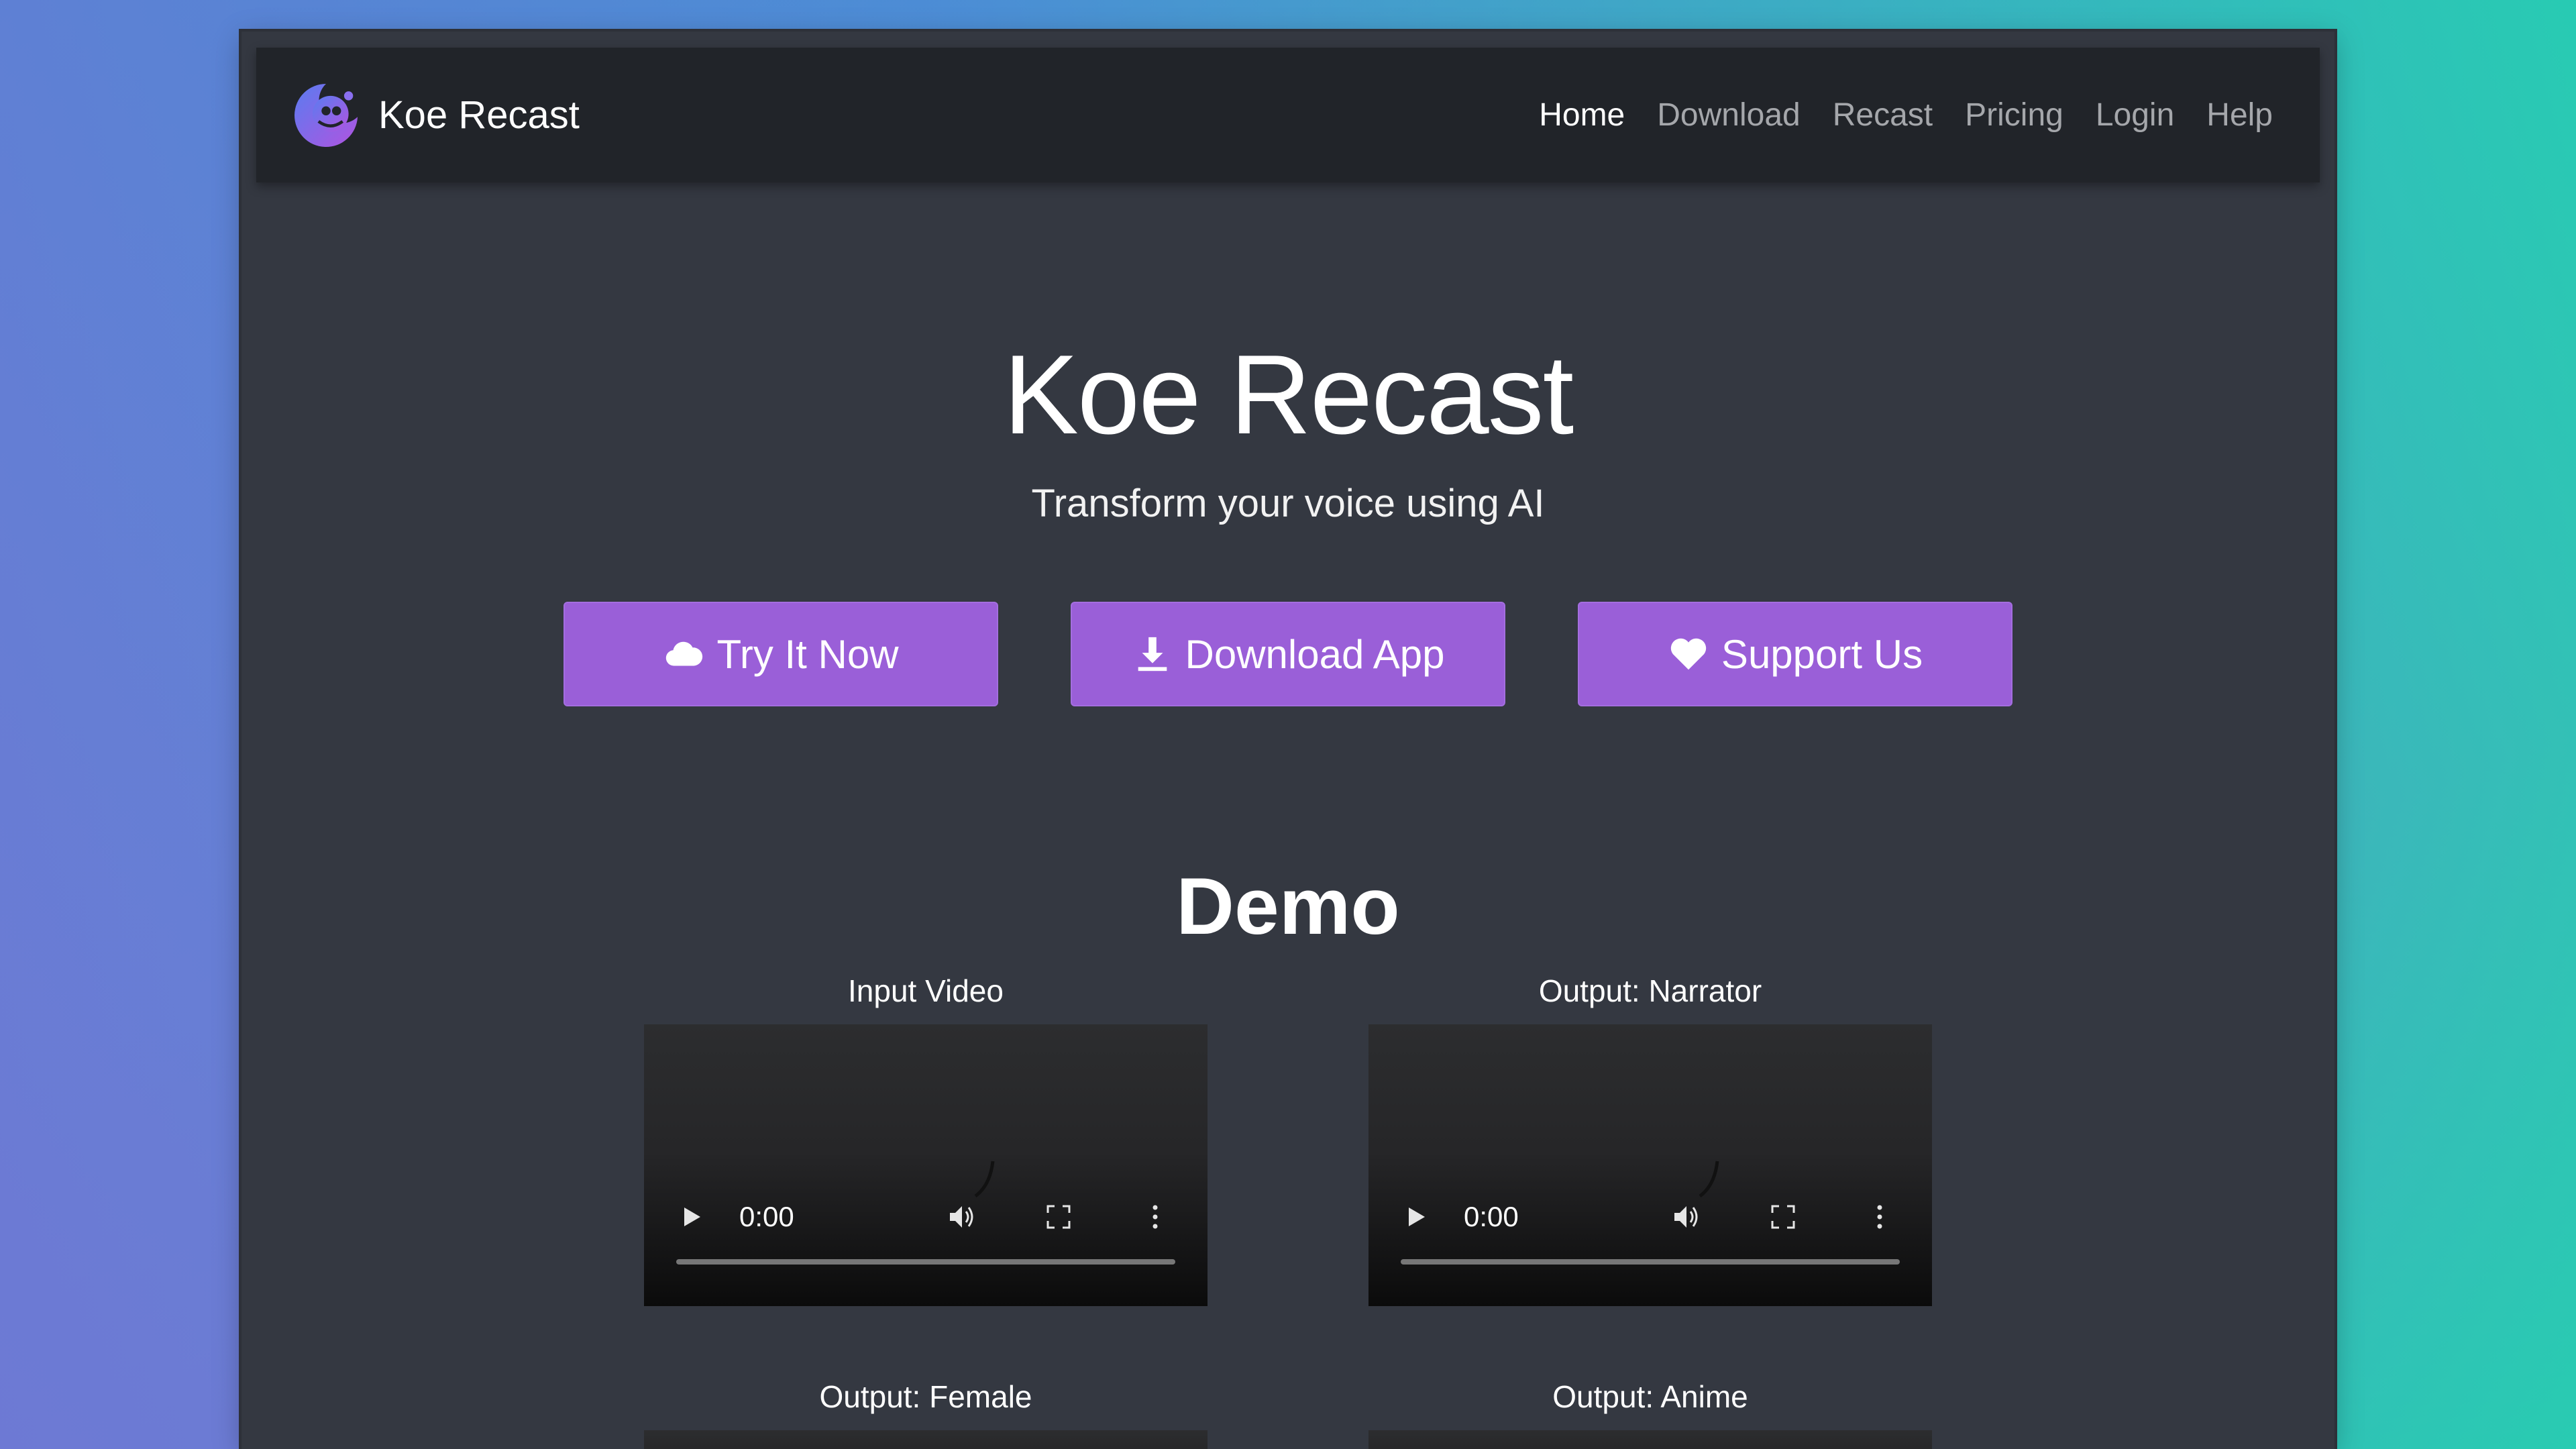  I want to click on download-app-button: Download App, so click(1288, 654).